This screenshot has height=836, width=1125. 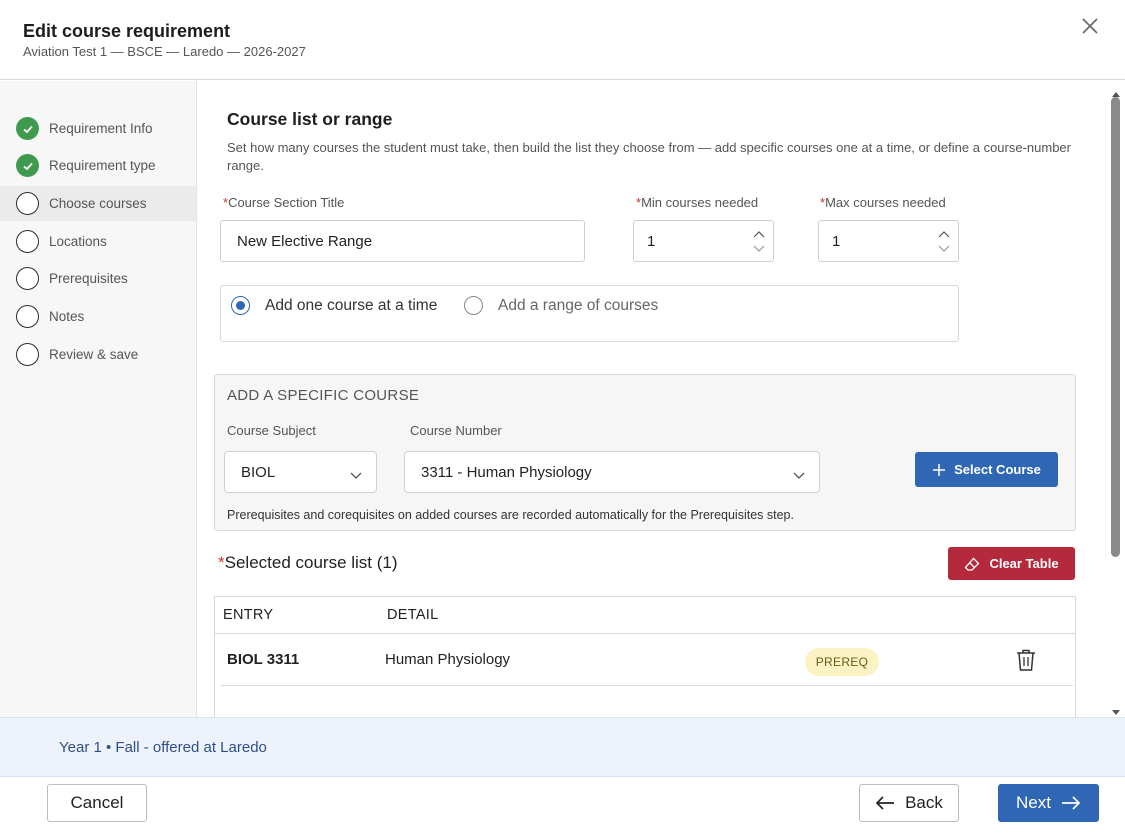 I want to click on step-requirement-type: Requirement type, so click(x=98, y=165).